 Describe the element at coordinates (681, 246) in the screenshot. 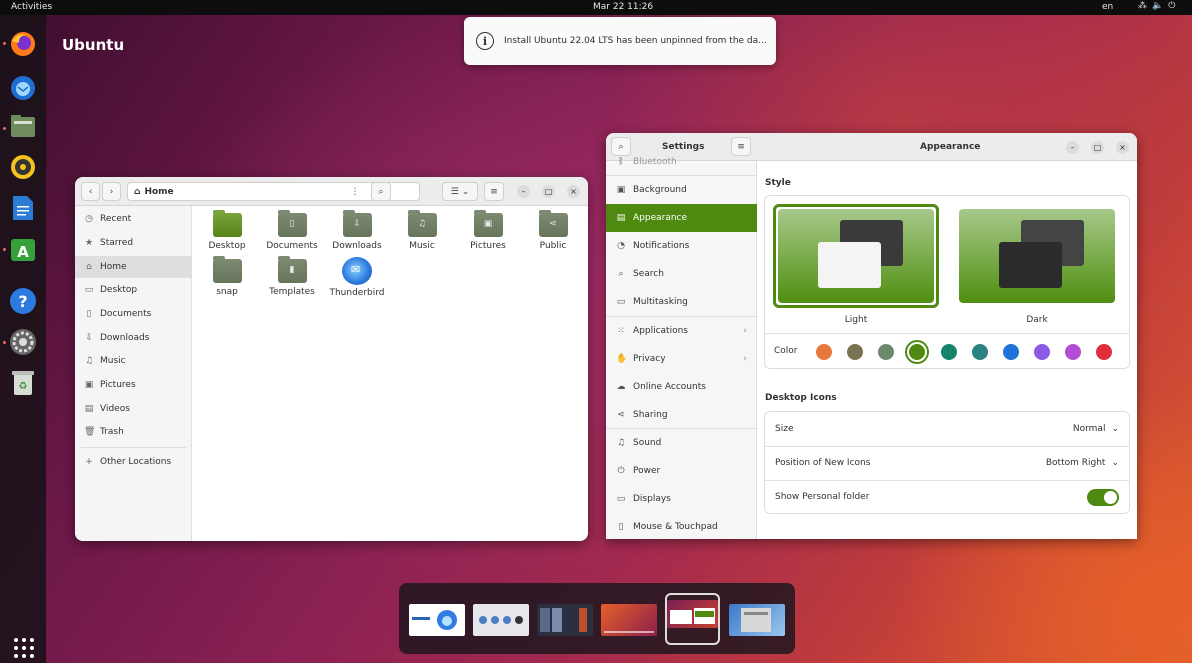

I see `nav-item-notifications: ◔ Notifications` at that location.